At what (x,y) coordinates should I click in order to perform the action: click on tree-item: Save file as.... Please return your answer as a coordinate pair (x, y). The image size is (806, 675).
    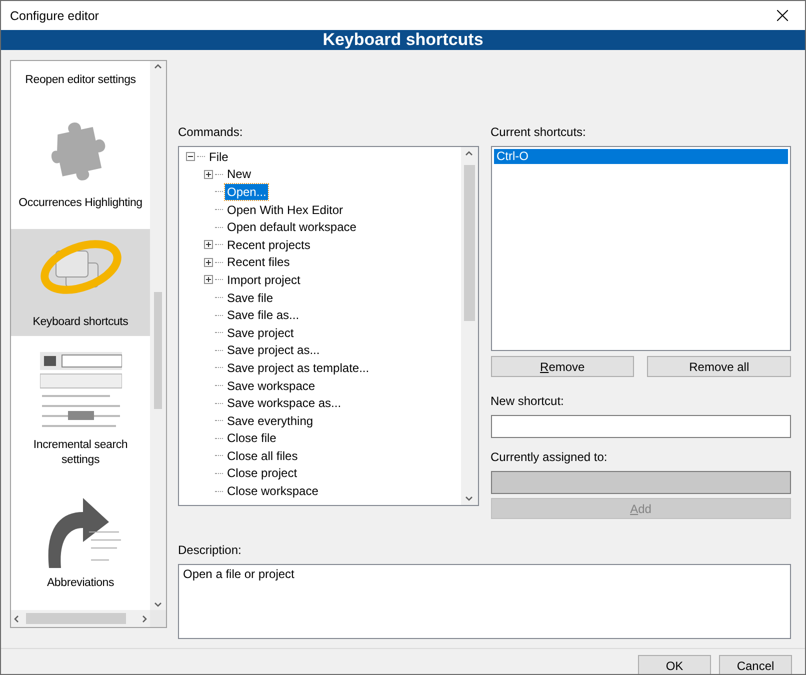
    Looking at the image, I should click on (263, 315).